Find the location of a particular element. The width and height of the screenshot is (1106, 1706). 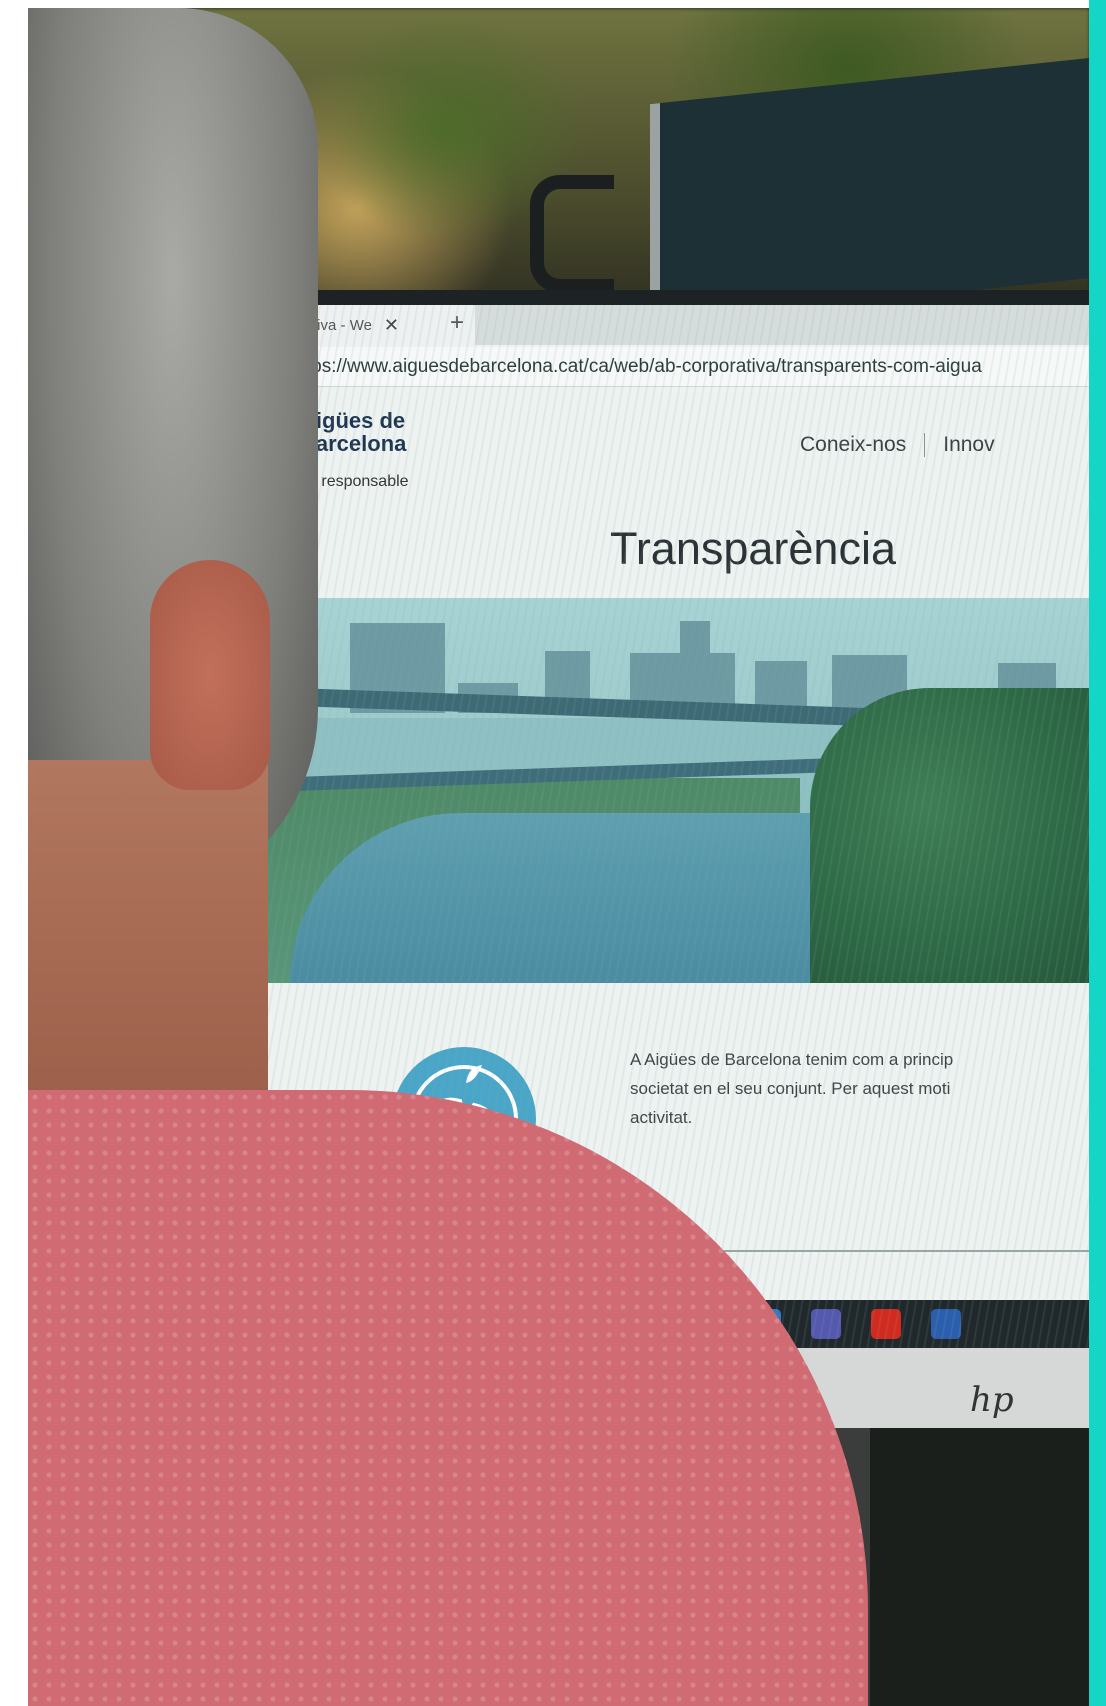

person-ear is located at coordinates (210, 675).